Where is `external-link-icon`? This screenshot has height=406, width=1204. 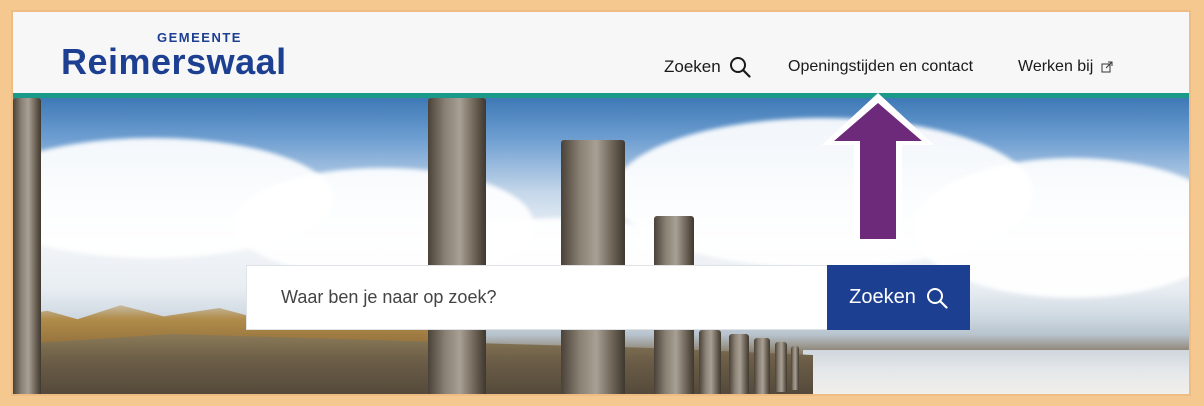 external-link-icon is located at coordinates (1107, 67).